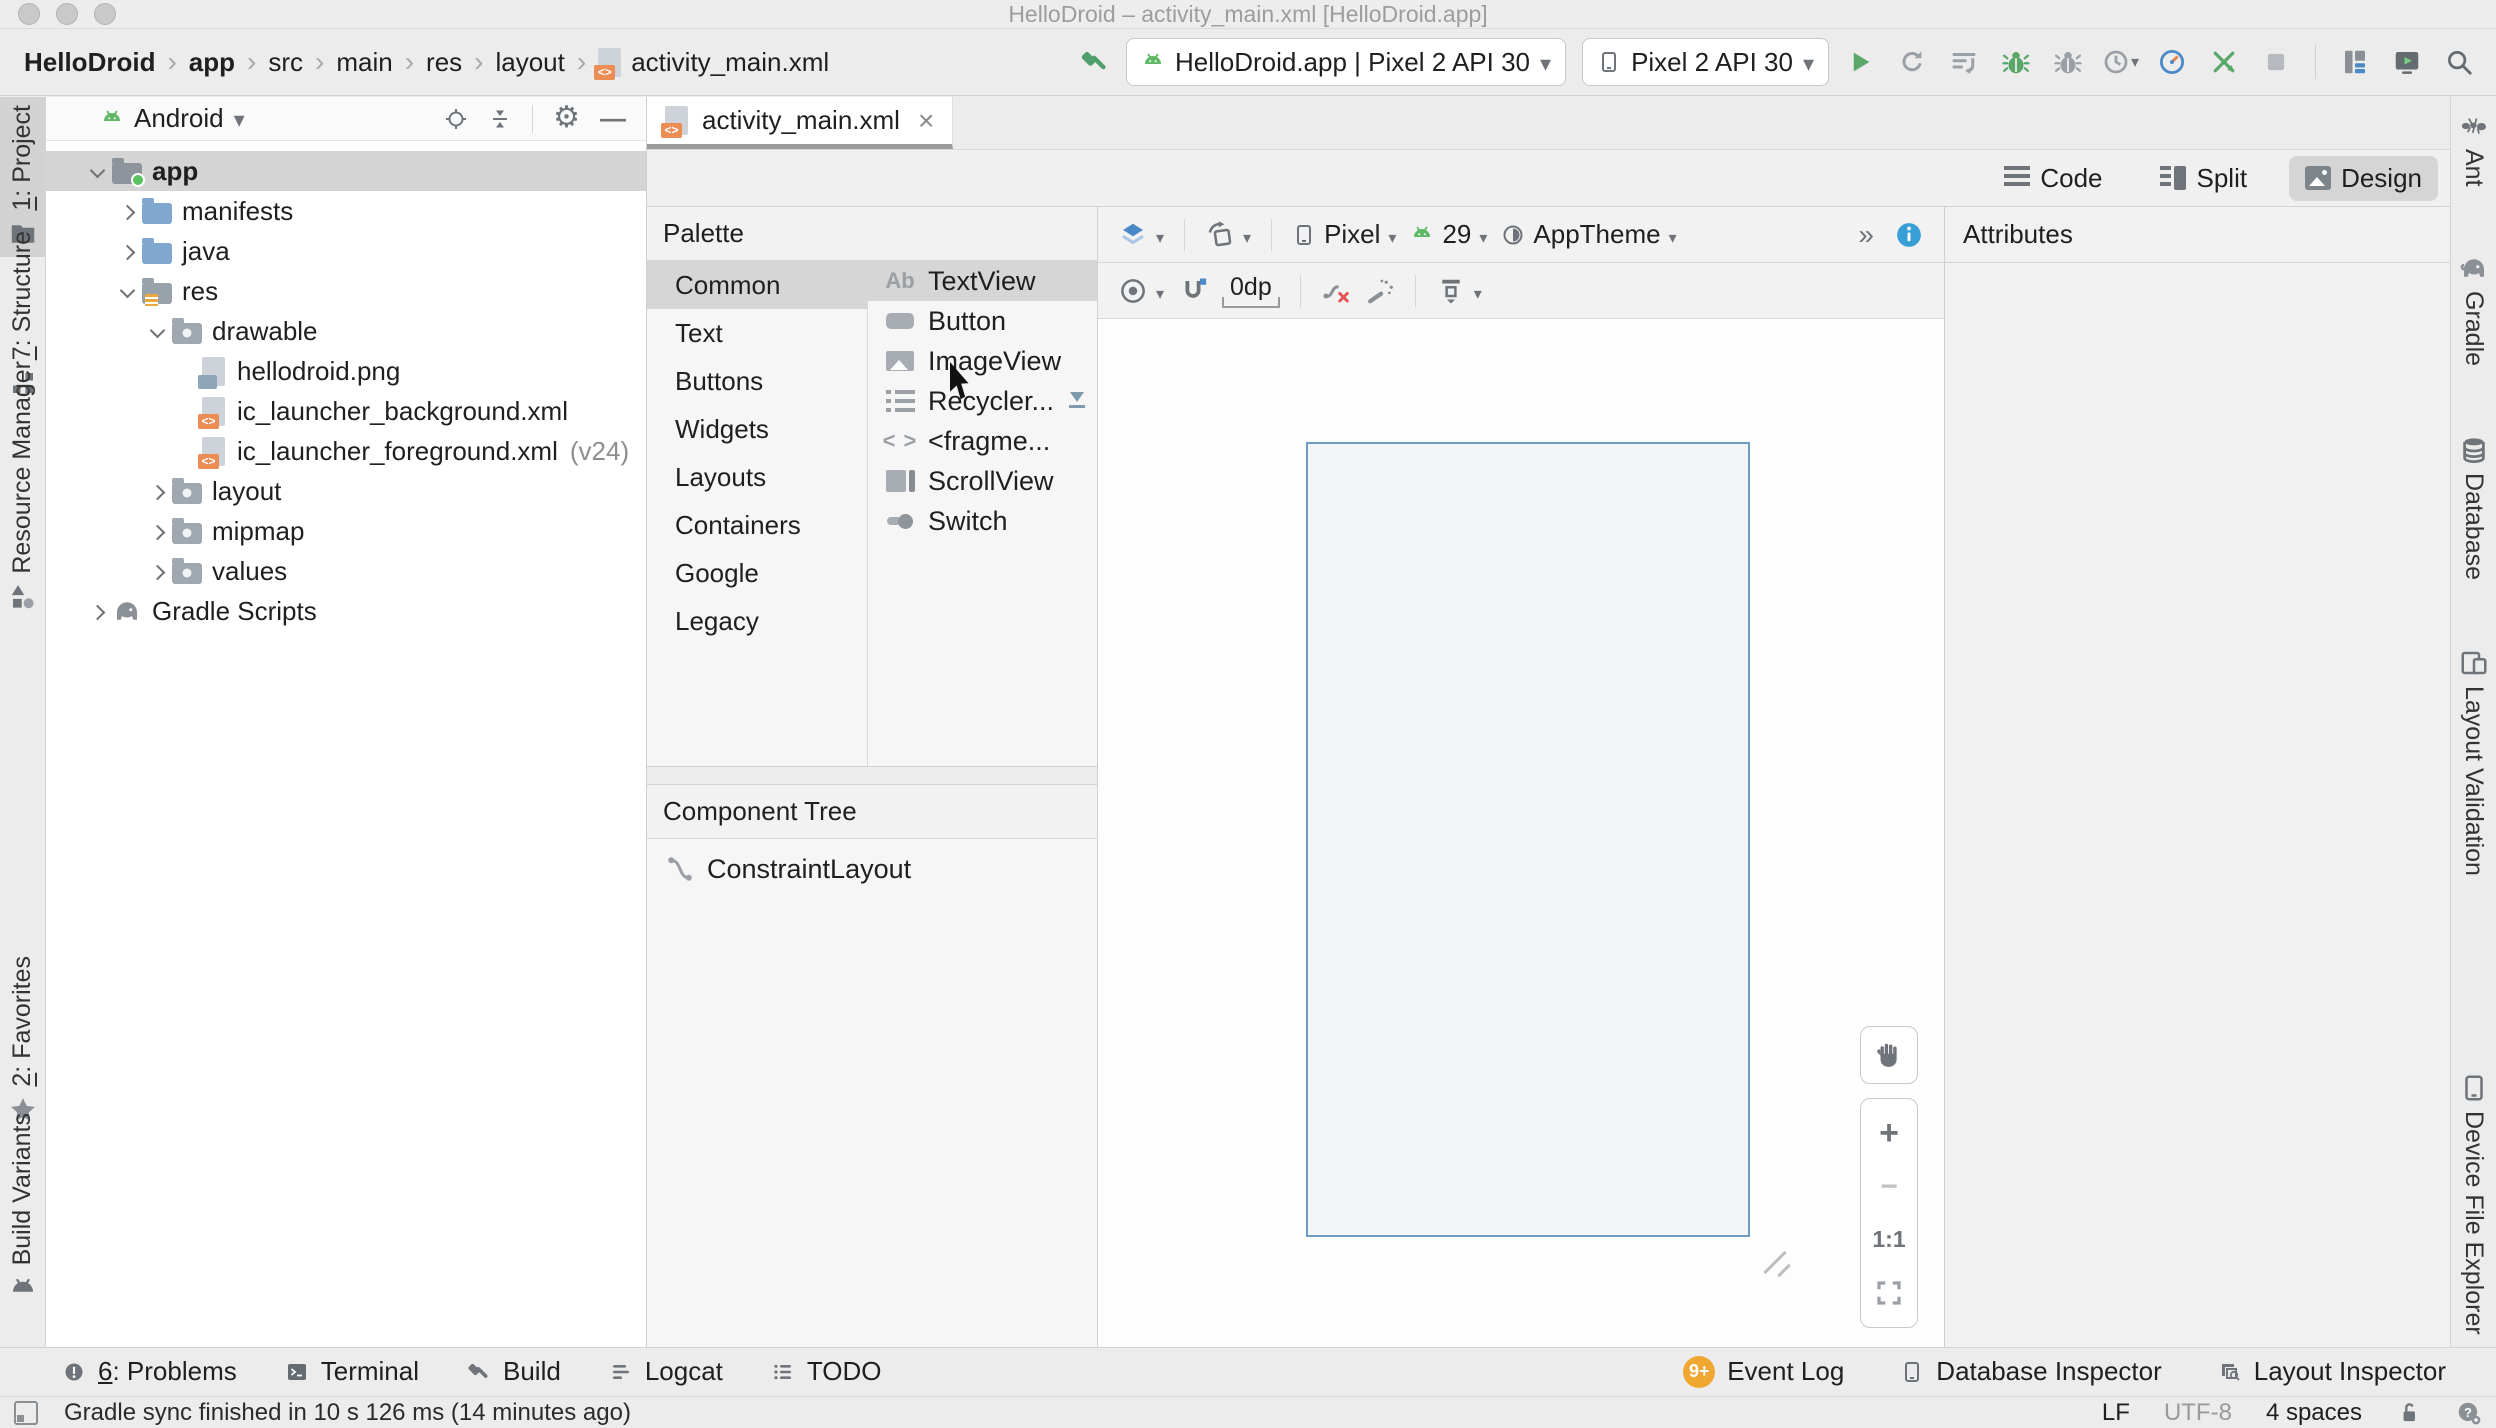 The image size is (2496, 1428). I want to click on panel-splitter, so click(872, 775).